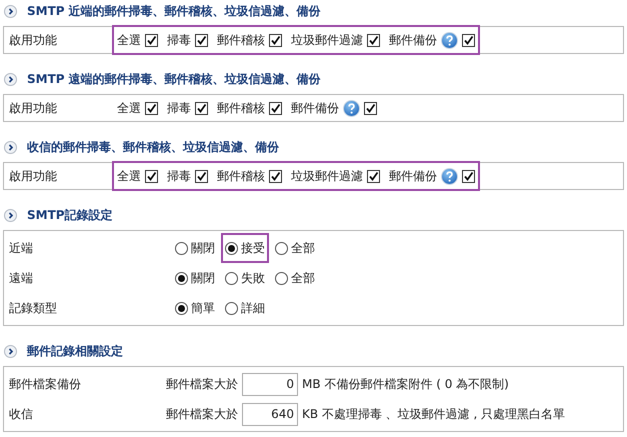  I want to click on option-label: 詳細, so click(253, 308).